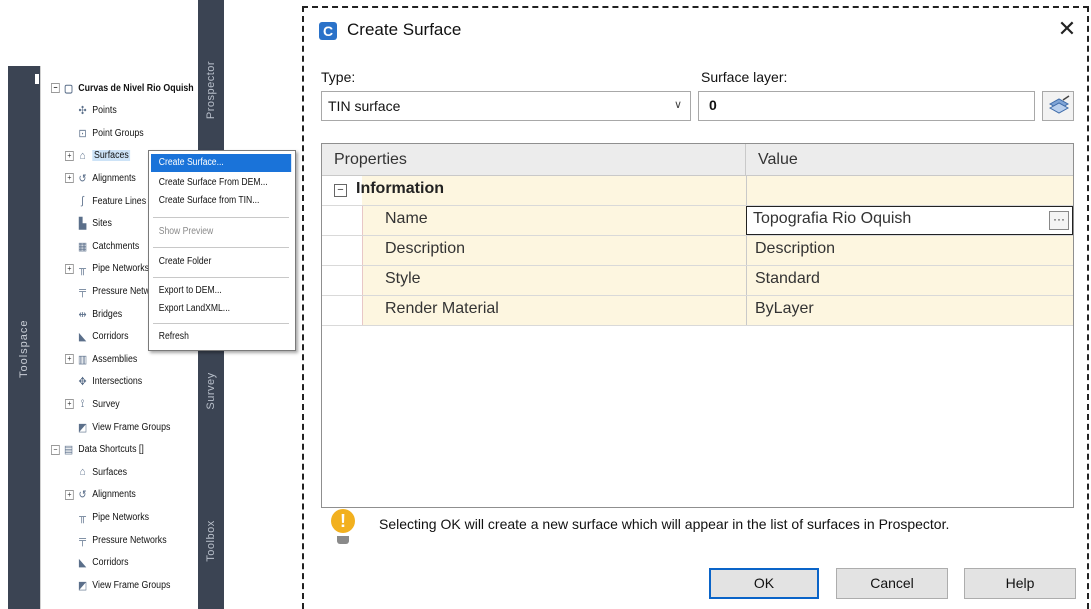  What do you see at coordinates (909, 160) in the screenshot?
I see `column-header-value: Value` at bounding box center [909, 160].